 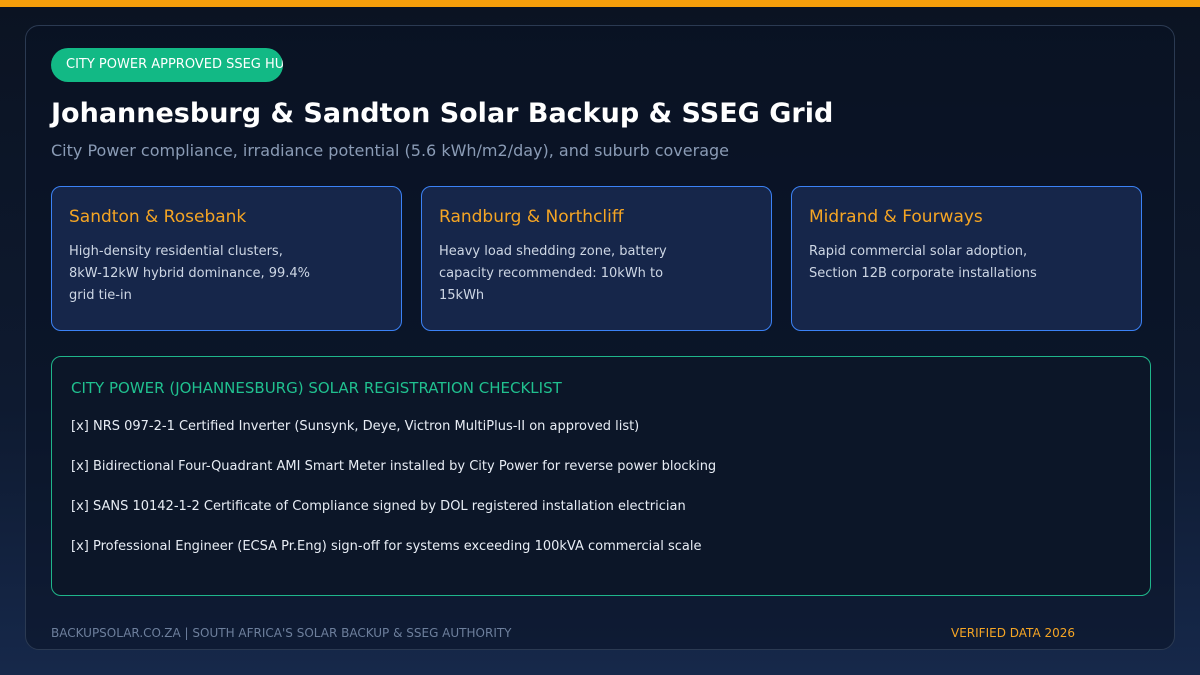 What do you see at coordinates (600, 3) in the screenshot?
I see `top-accent-bar` at bounding box center [600, 3].